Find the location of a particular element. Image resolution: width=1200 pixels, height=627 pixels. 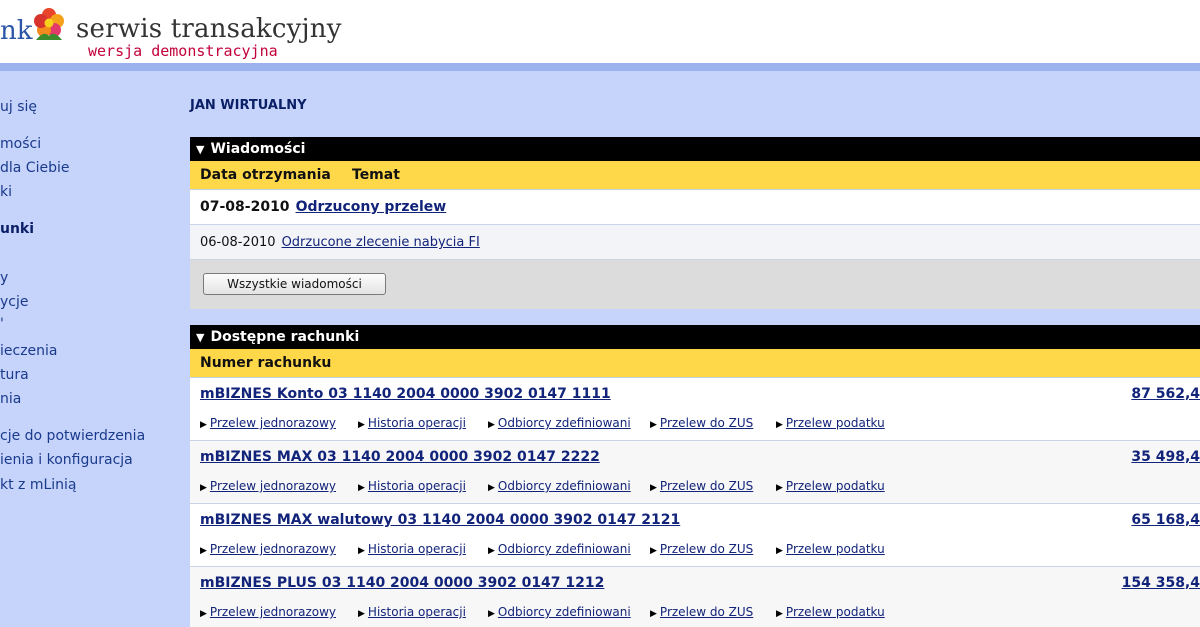

sidebar-item-loans: y is located at coordinates (4, 278).